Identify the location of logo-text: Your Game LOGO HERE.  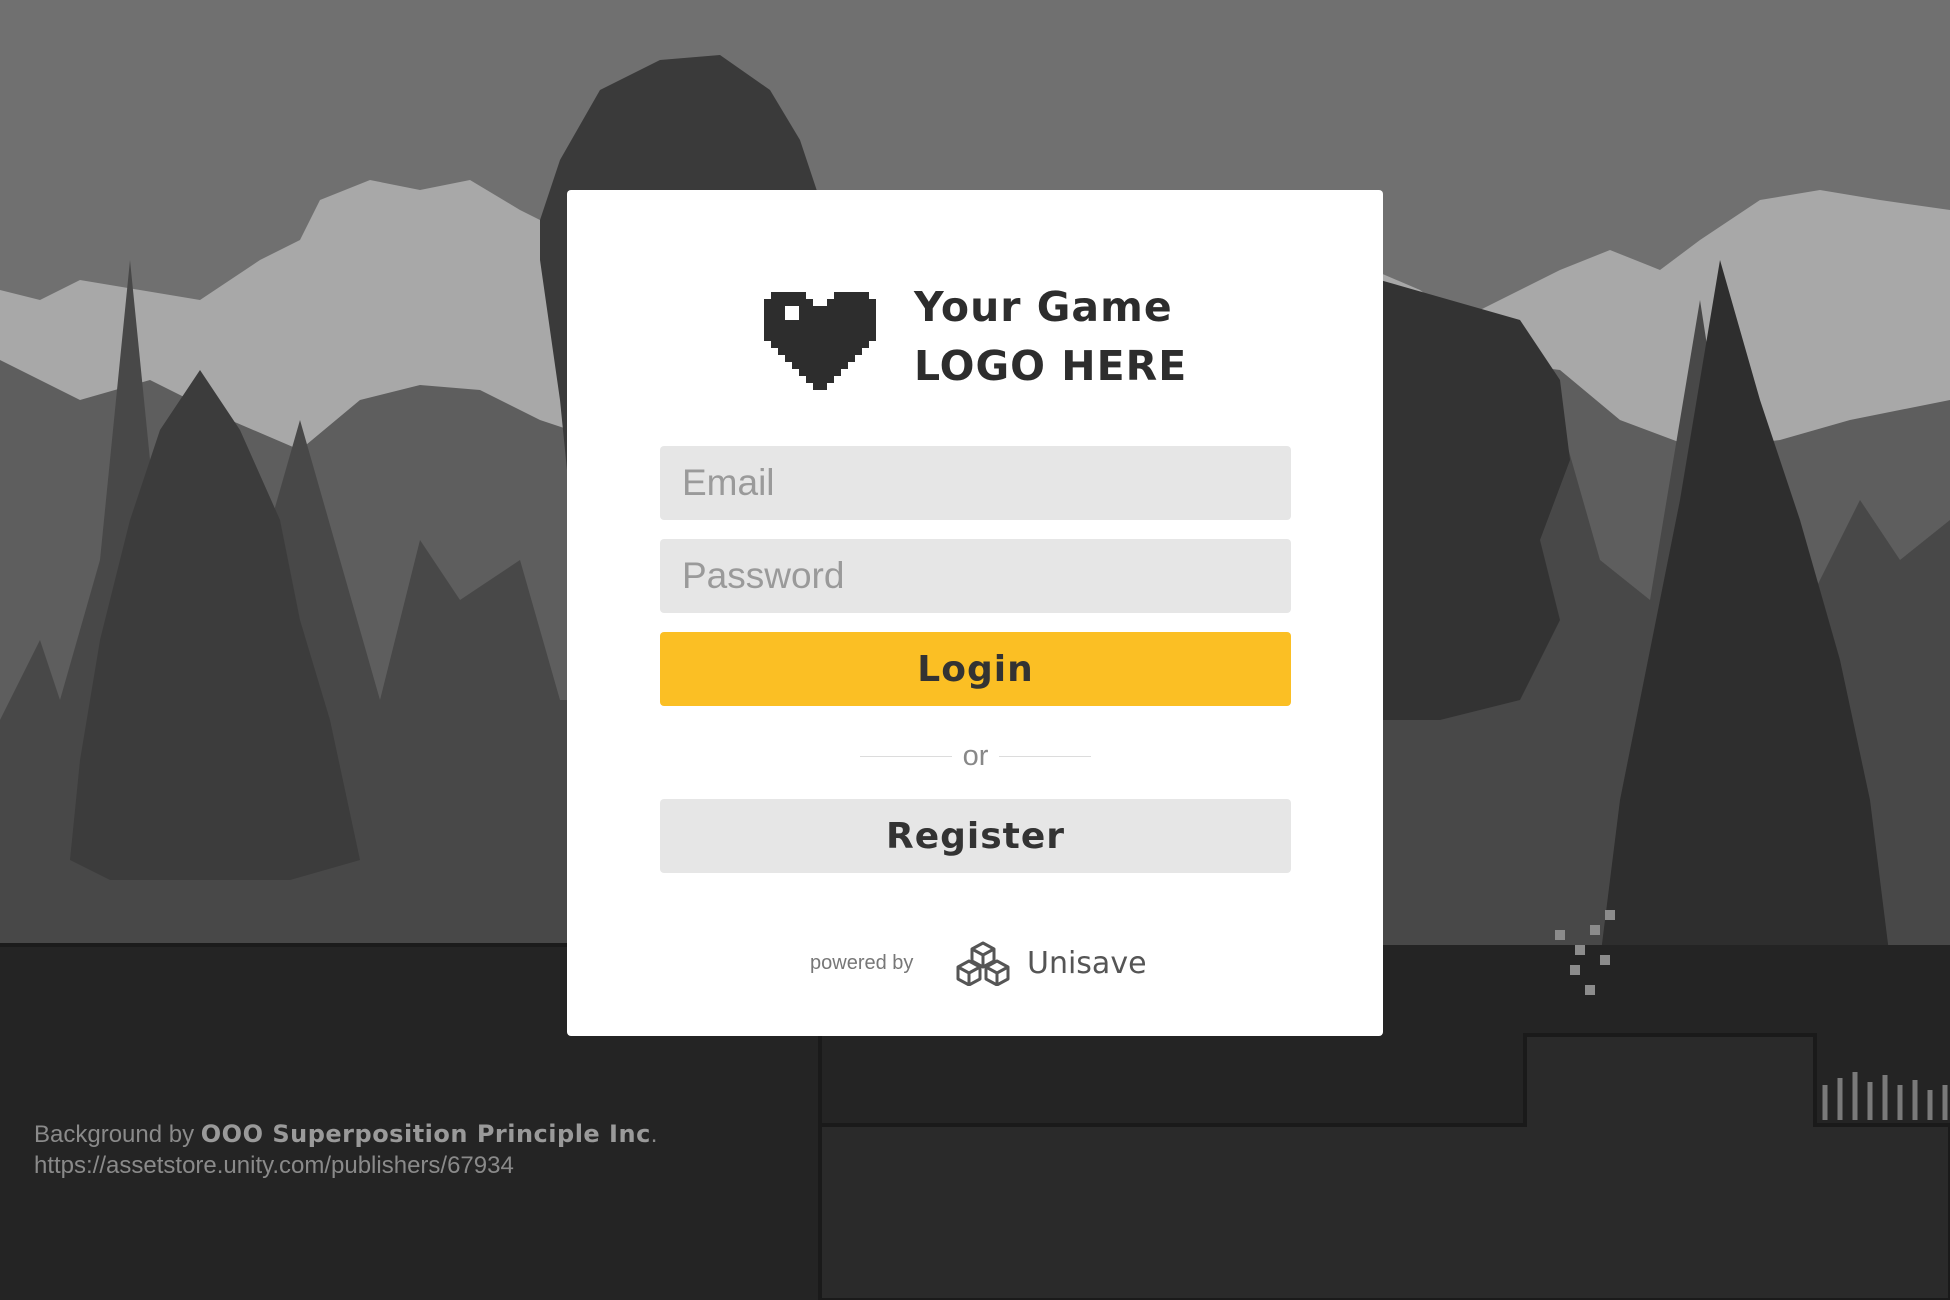
(1050, 337).